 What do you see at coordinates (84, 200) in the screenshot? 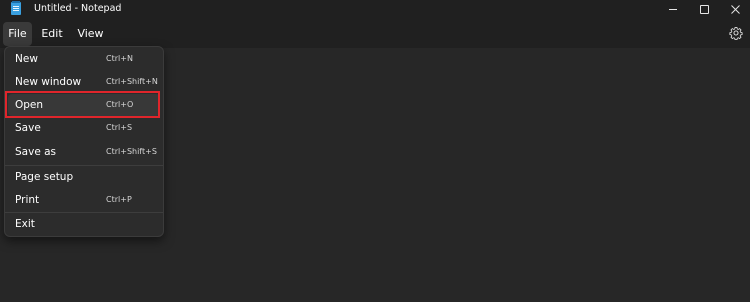
I see `menu-item-print: Print Ctrl+P` at bounding box center [84, 200].